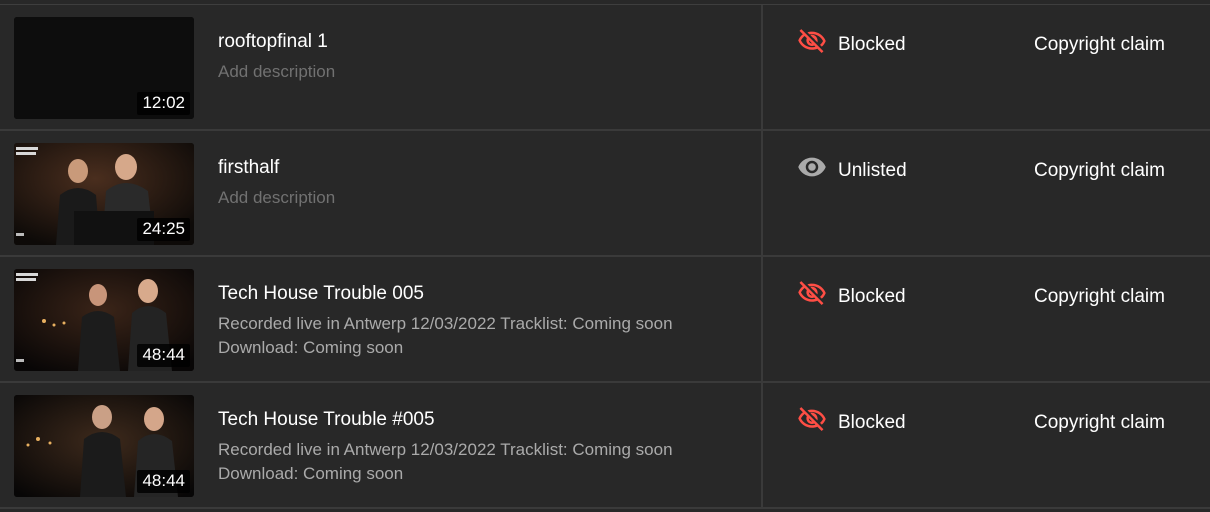 This screenshot has height=512, width=1210. What do you see at coordinates (248, 168) in the screenshot?
I see `video-title: firsthalf` at bounding box center [248, 168].